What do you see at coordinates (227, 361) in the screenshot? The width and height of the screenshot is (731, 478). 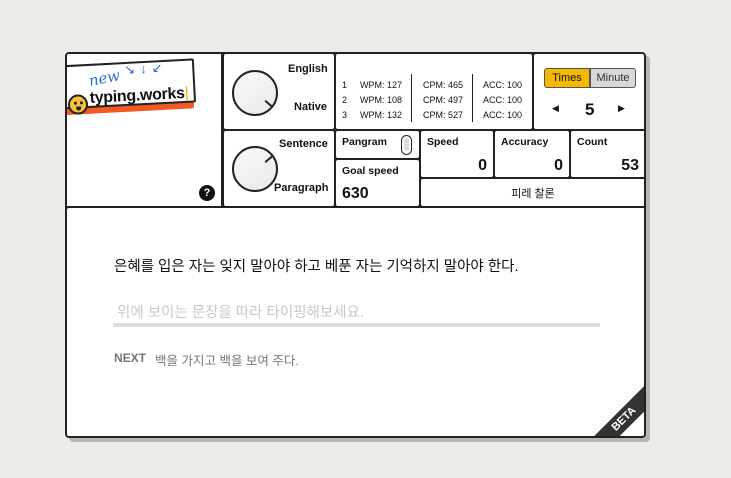 I see `next-sentence: 백을 가지고 백을 보여 주다.` at bounding box center [227, 361].